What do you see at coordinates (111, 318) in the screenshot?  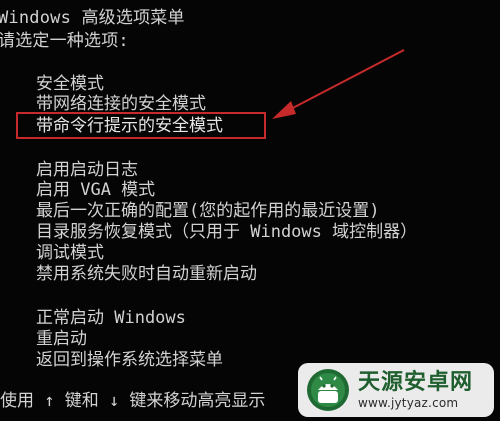 I see `menu-item-start-windows-normally: 正常启动 Windows` at bounding box center [111, 318].